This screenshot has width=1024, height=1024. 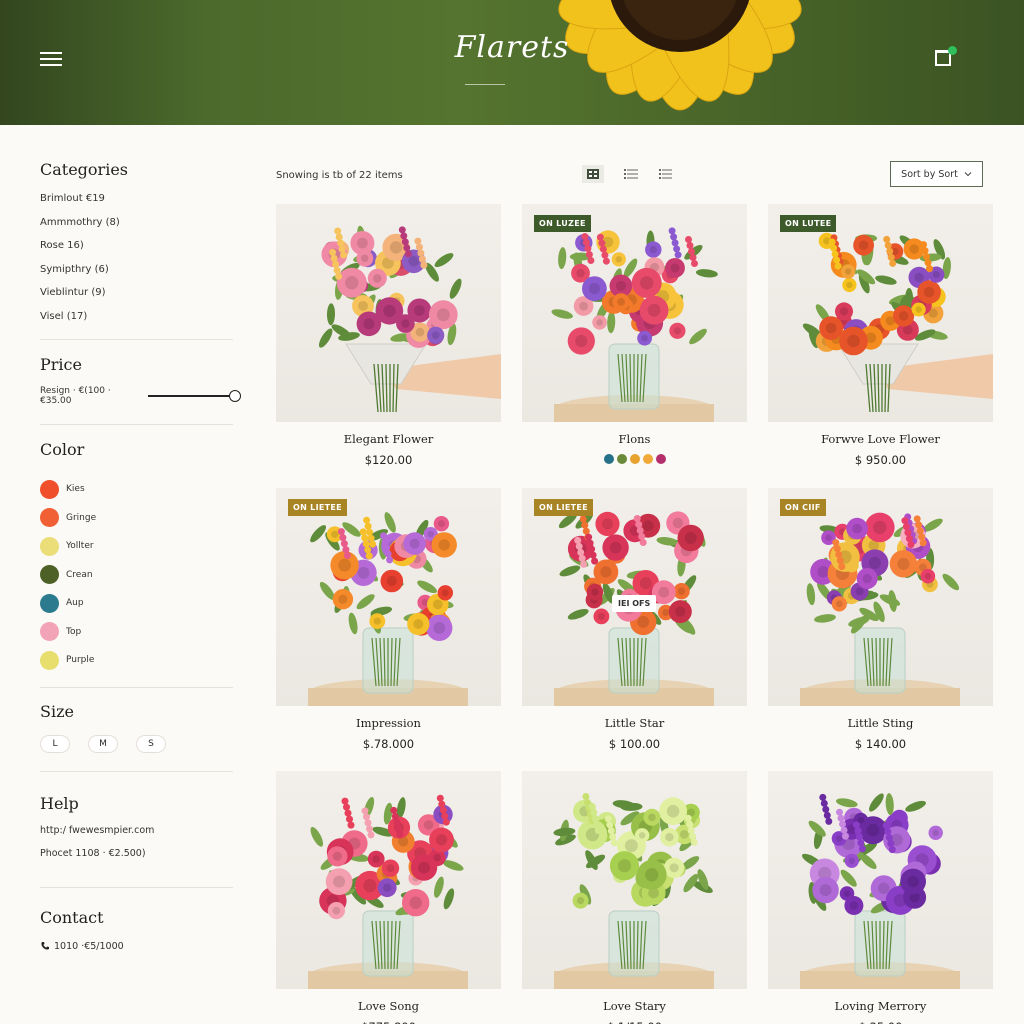 I want to click on sale-badge: ON LUTEE, so click(x=808, y=223).